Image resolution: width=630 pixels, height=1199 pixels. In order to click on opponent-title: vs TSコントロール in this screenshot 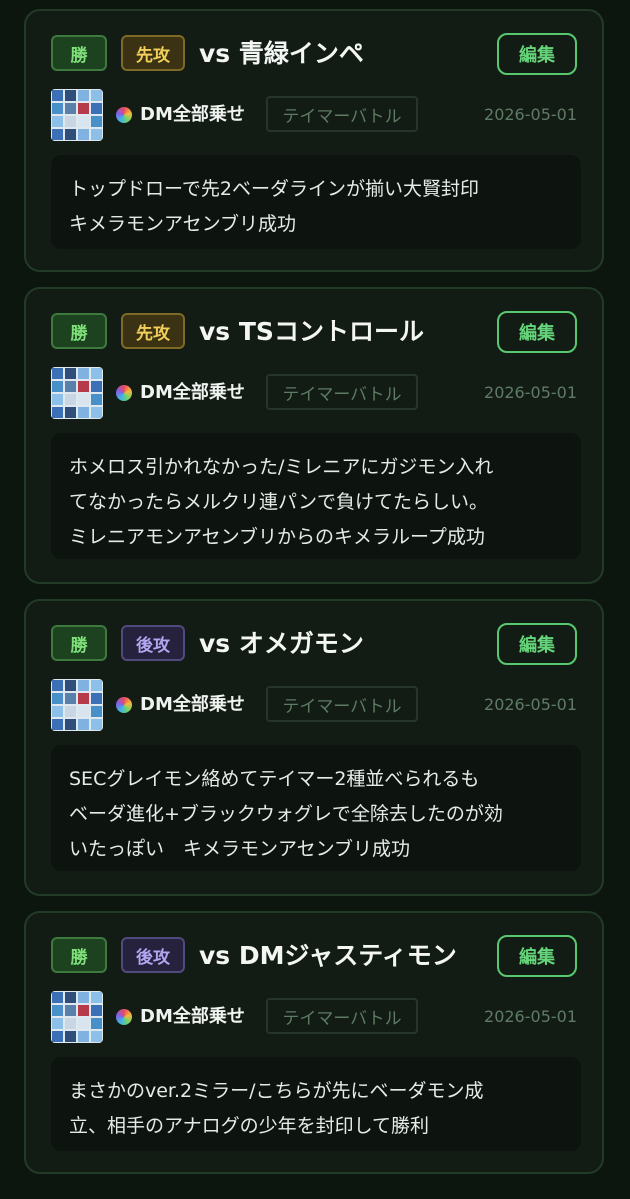, I will do `click(311, 331)`.